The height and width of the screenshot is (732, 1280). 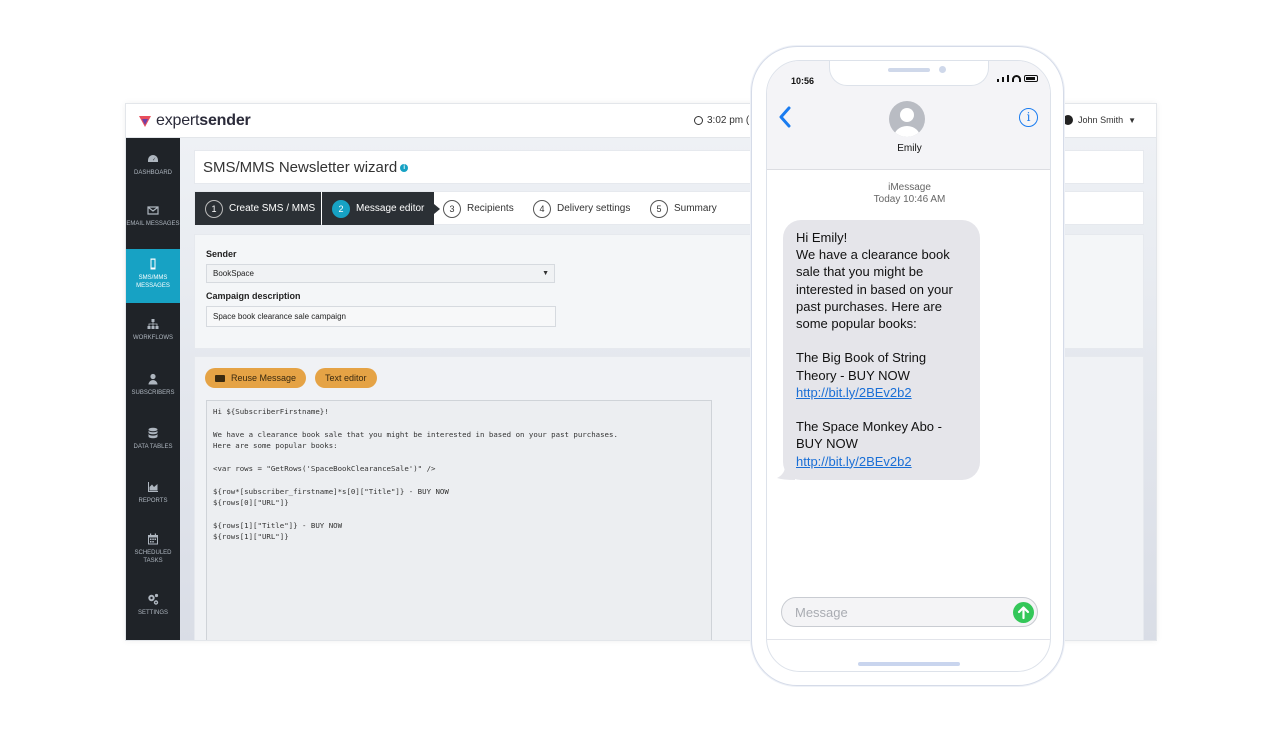 What do you see at coordinates (153, 332) in the screenshot?
I see `sidebar-item-workflows: WORKFLOWS` at bounding box center [153, 332].